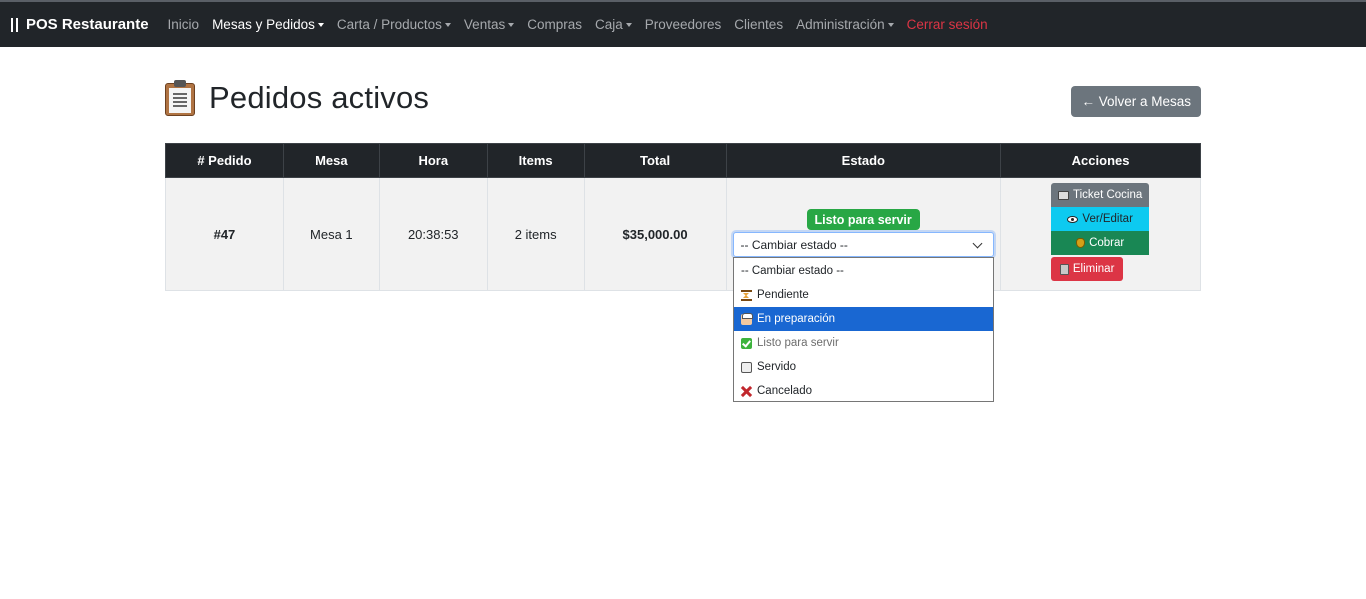 This screenshot has width=1366, height=599. I want to click on nav-inicio: Inicio, so click(184, 24).